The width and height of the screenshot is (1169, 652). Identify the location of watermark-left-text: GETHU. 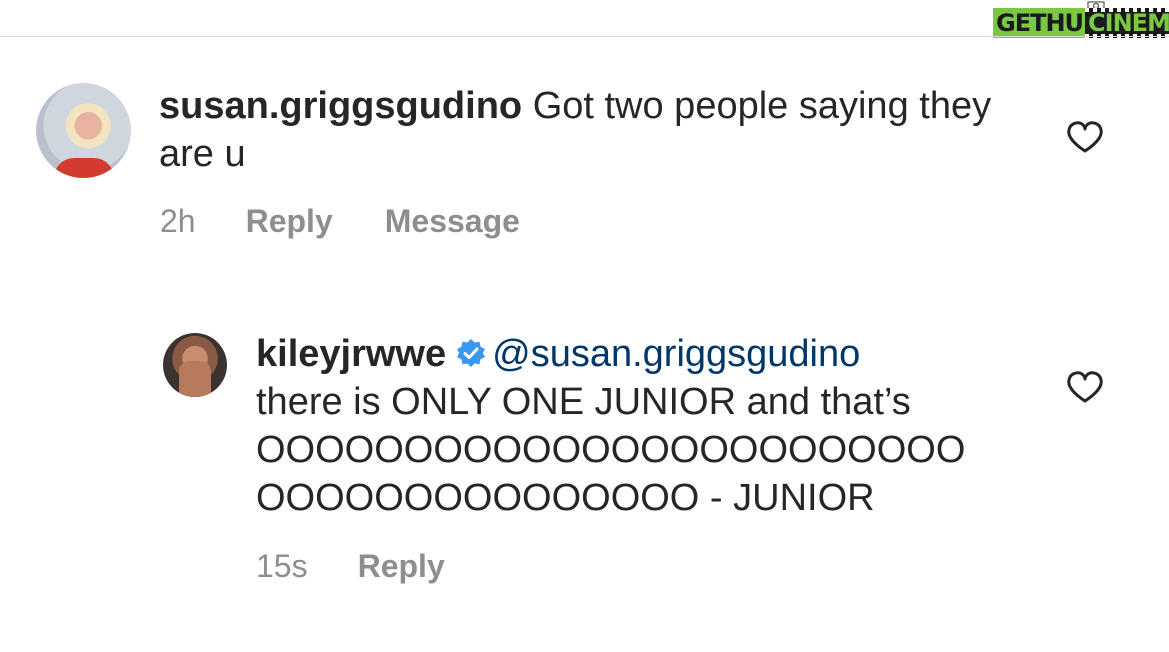
(1039, 23).